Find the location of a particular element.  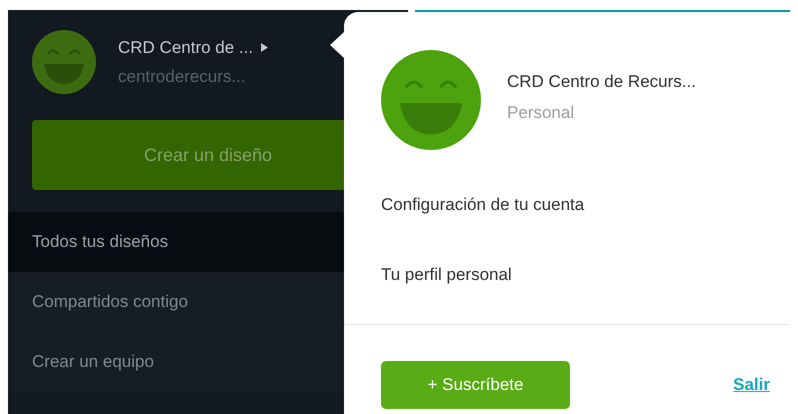

logout-link: Salir is located at coordinates (751, 385).